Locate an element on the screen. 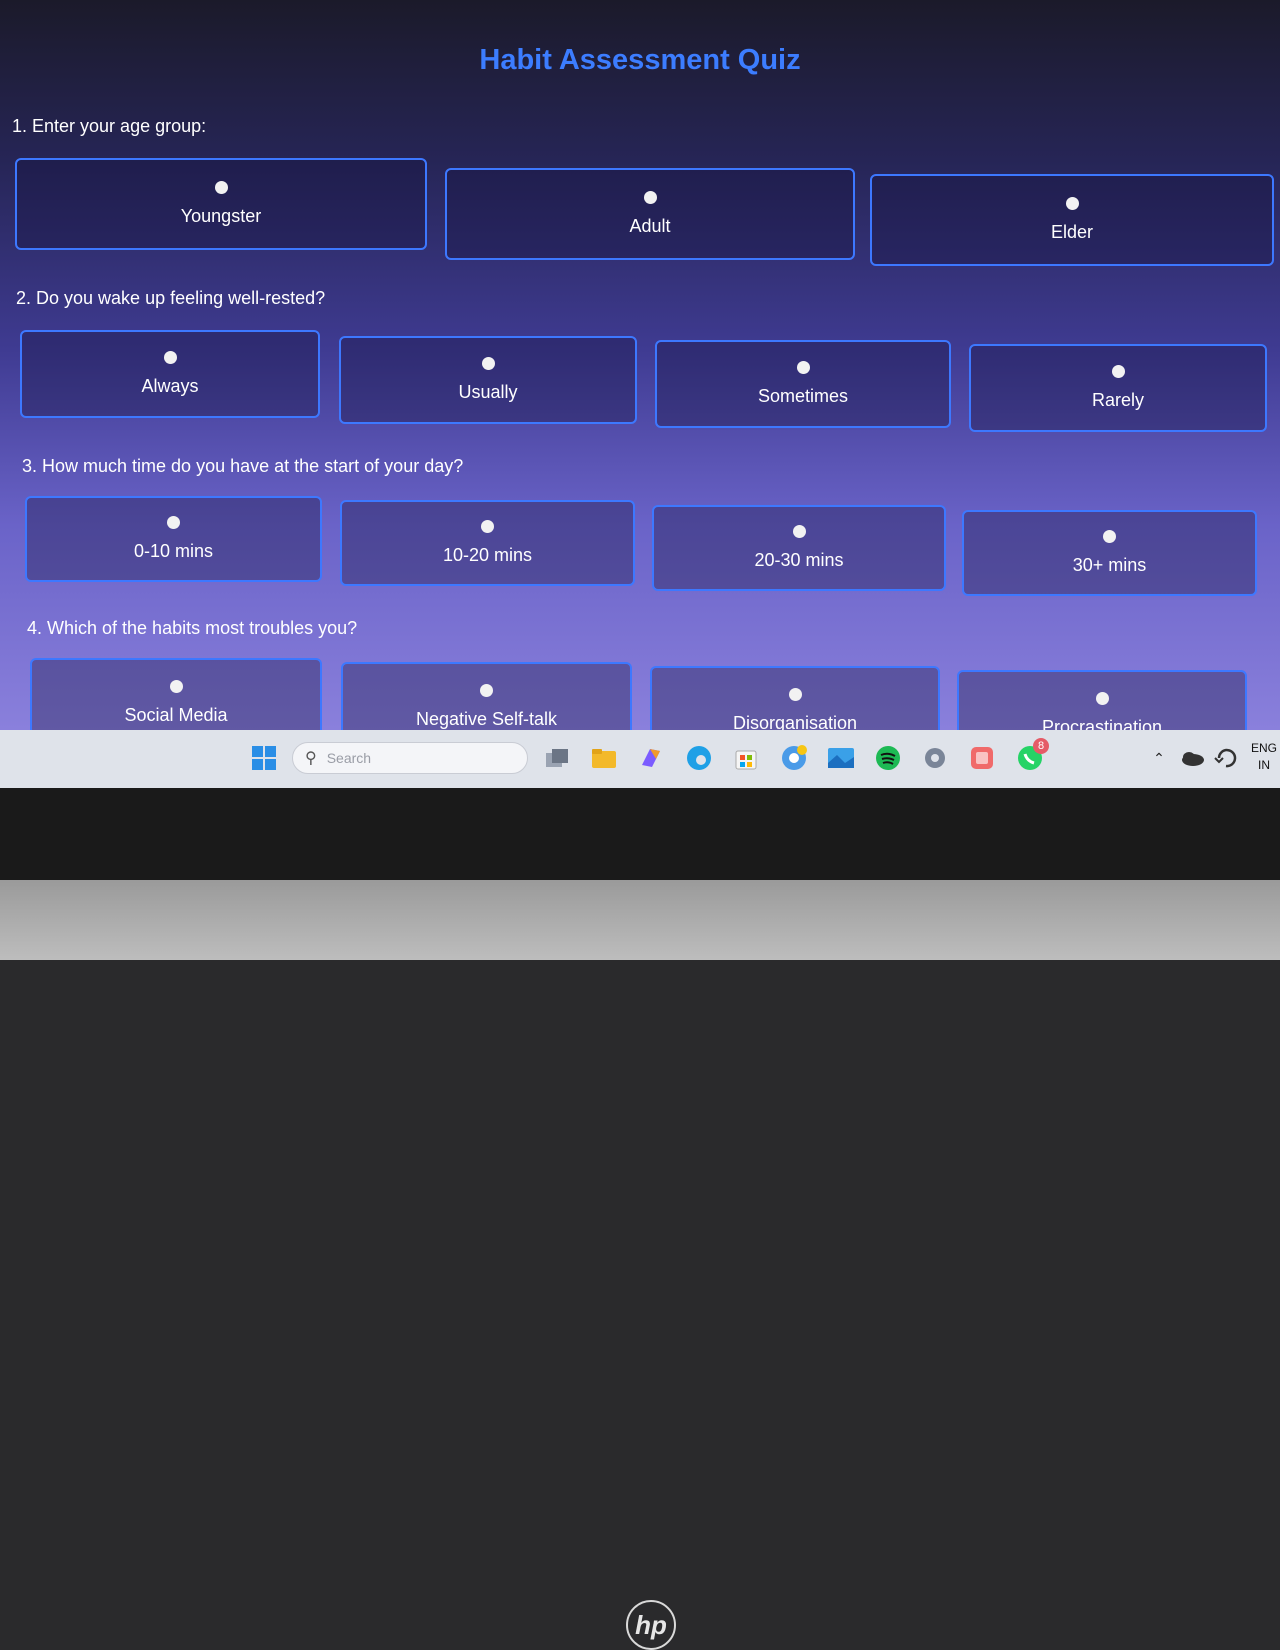  search-placeholder: Search is located at coordinates (349, 758).